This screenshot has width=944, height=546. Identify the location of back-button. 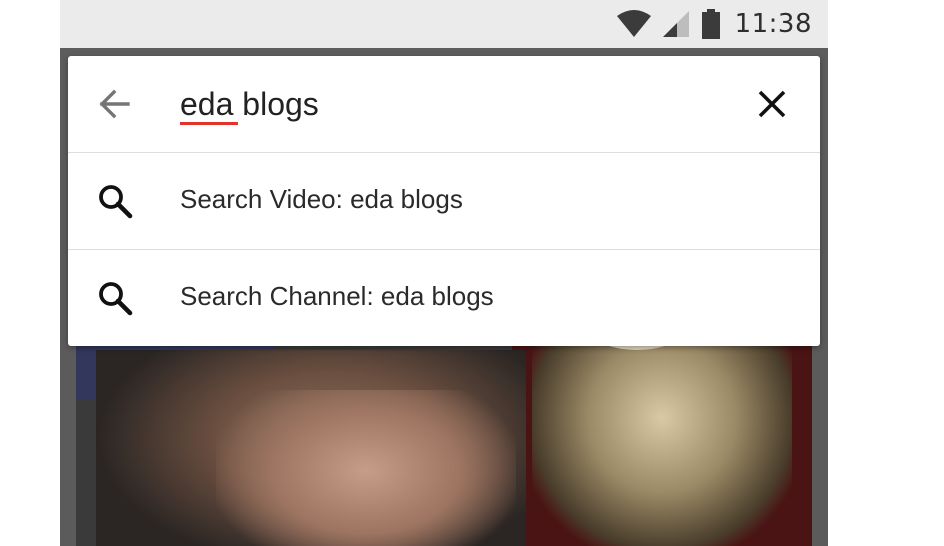
(114, 104).